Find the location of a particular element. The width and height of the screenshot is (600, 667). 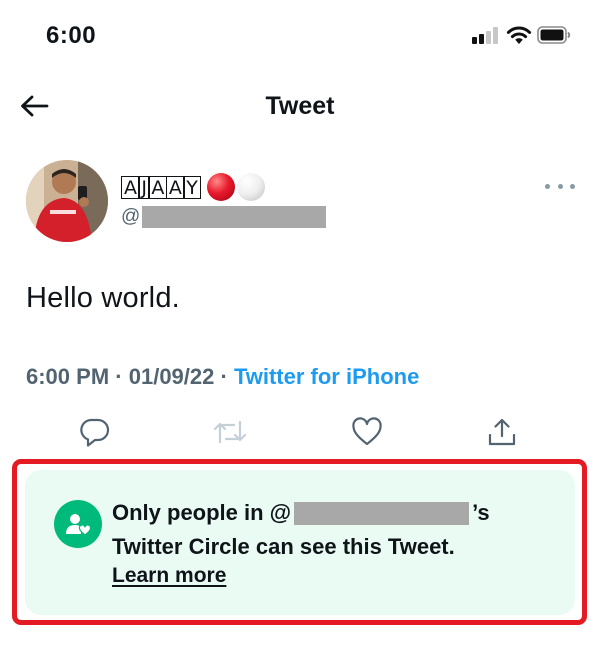

tweet-text: Hello world. is located at coordinates (103, 298).